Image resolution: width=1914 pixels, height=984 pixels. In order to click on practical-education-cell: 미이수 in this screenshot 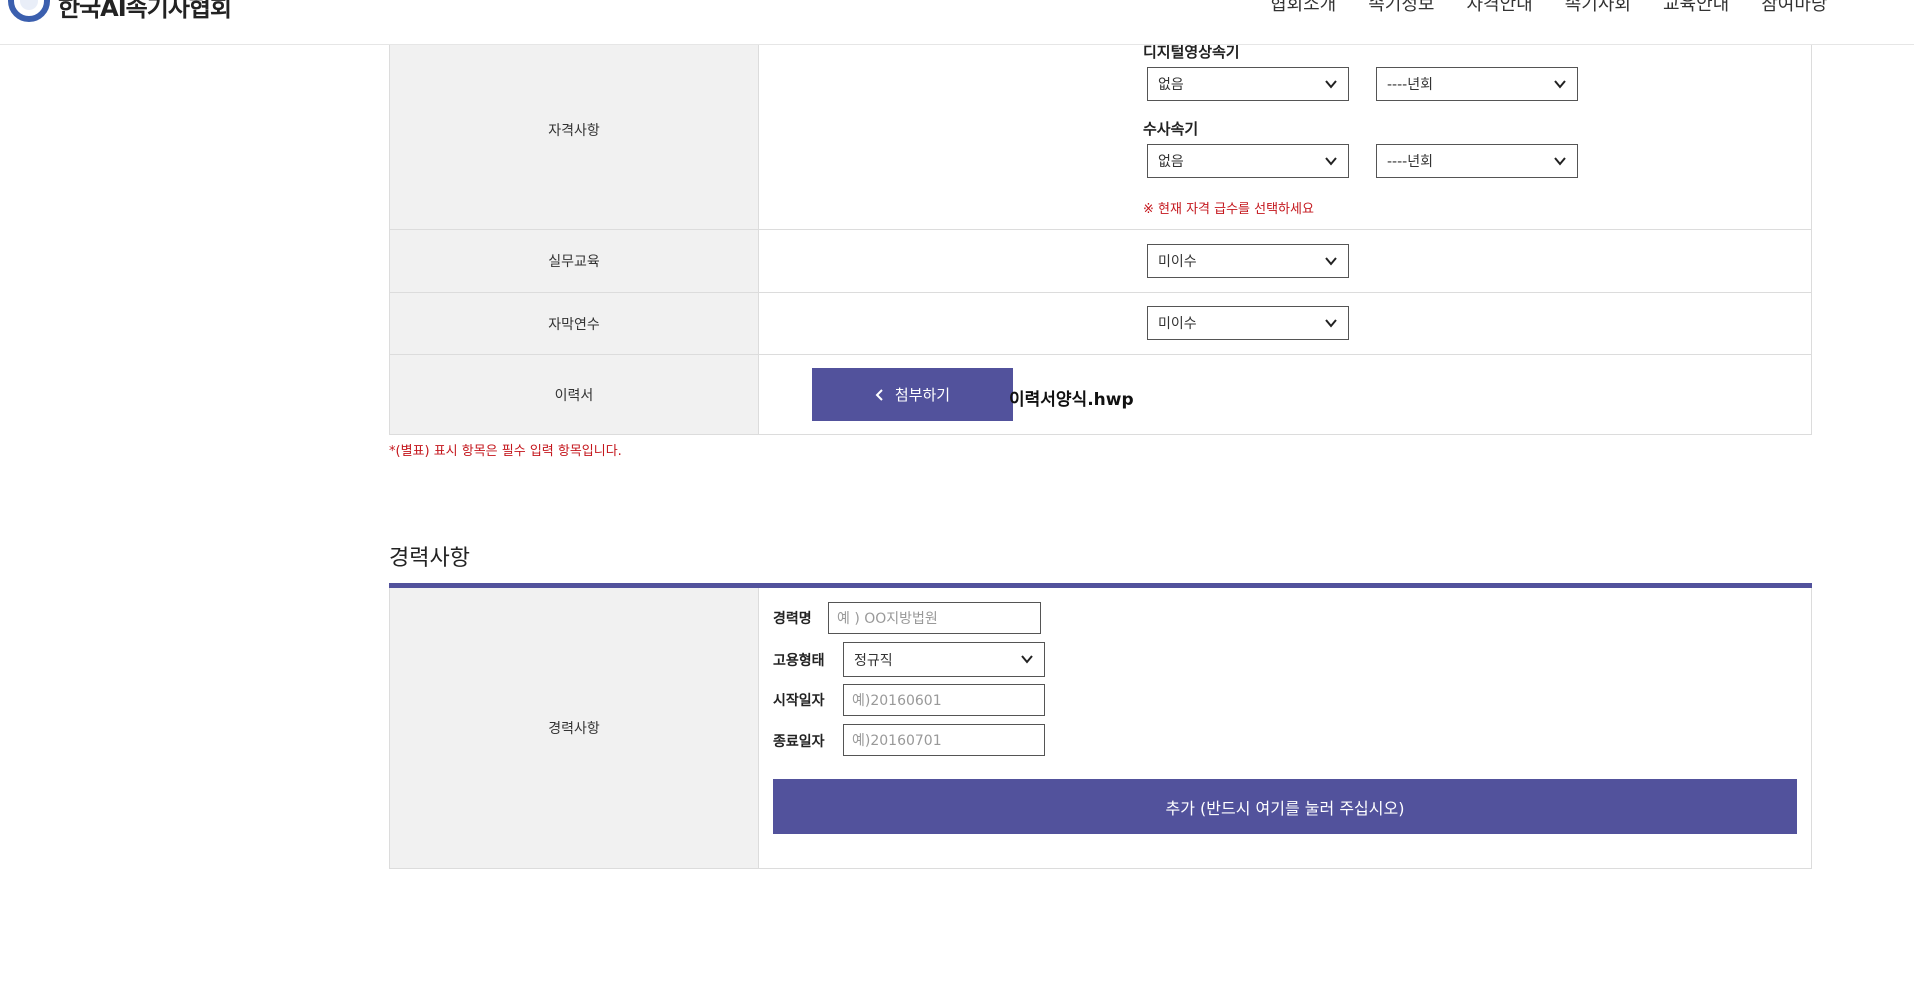, I will do `click(1285, 261)`.